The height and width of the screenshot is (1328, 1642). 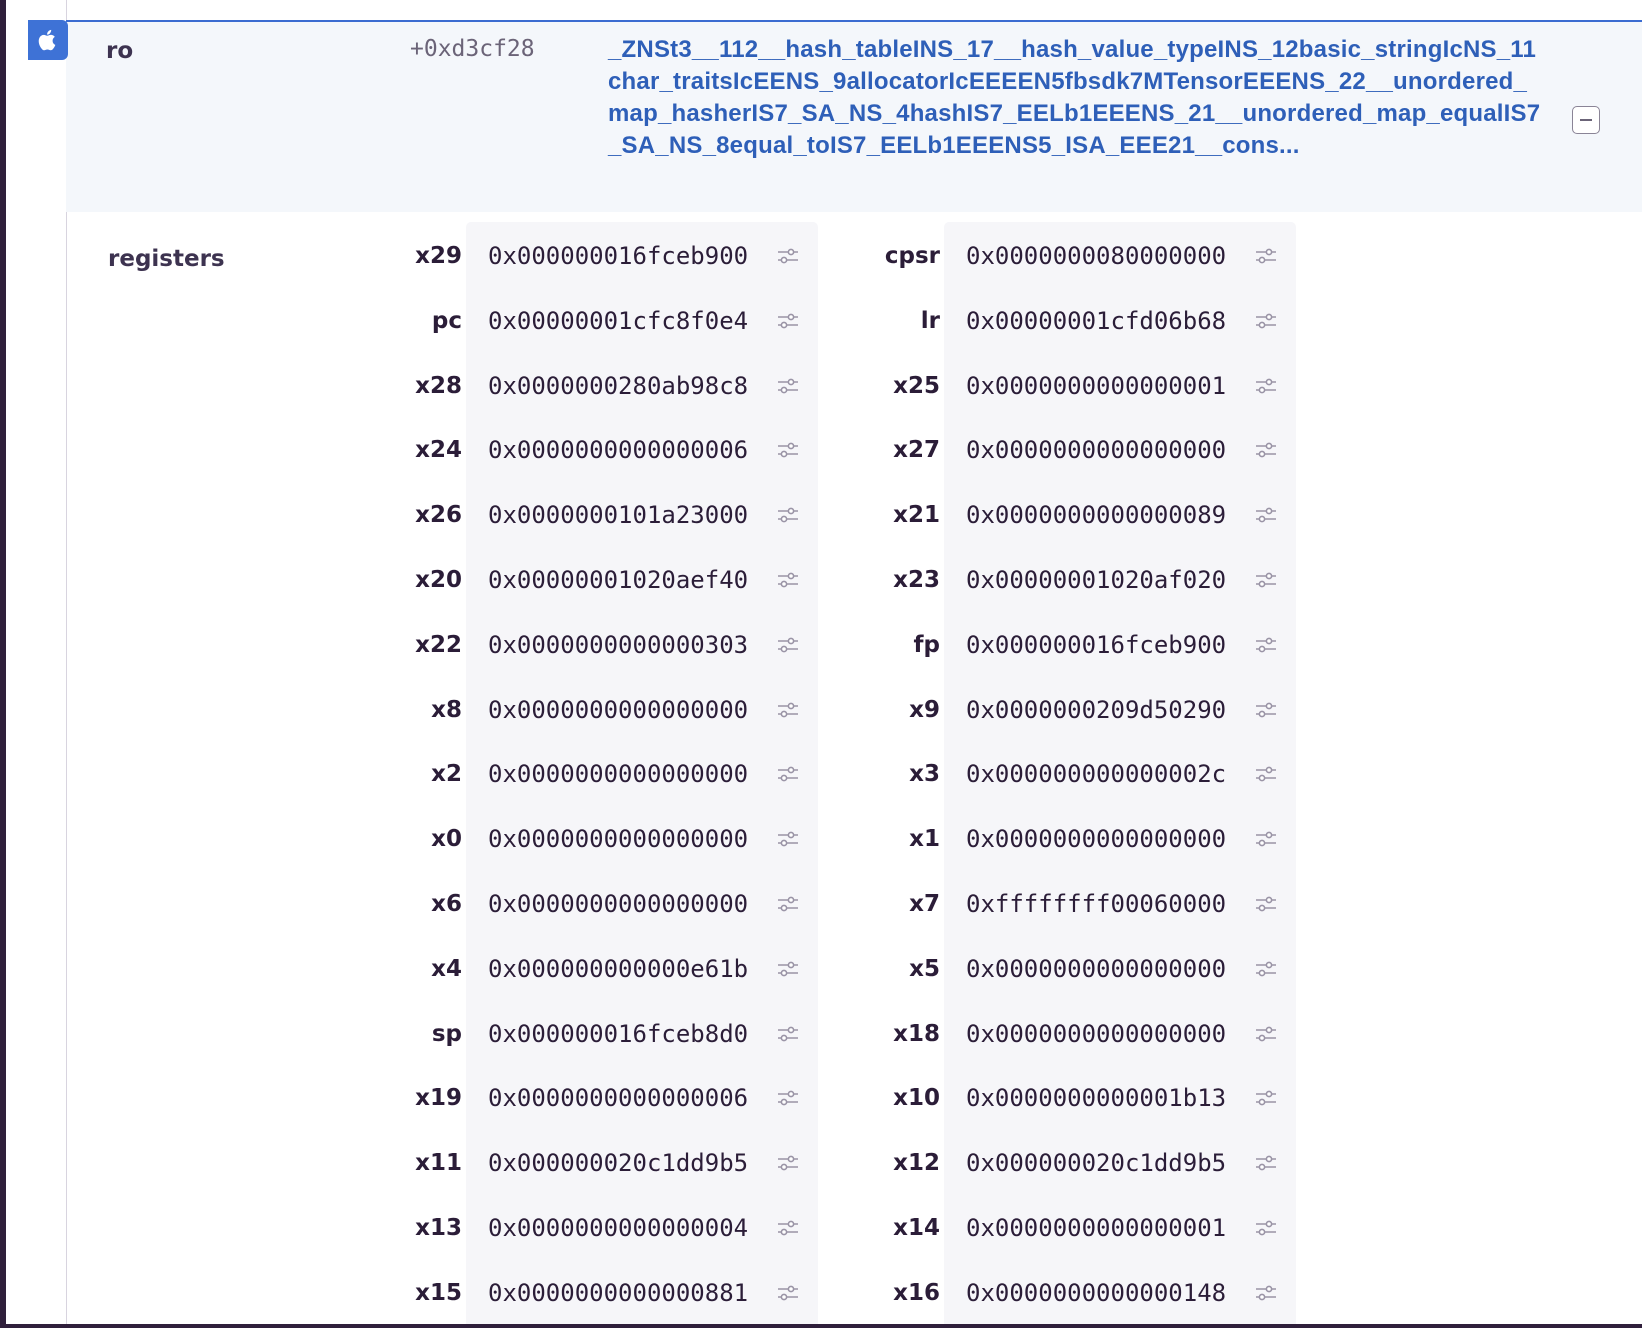 What do you see at coordinates (821, 969) in the screenshot?
I see `register-row: x5 0x0000000000000000` at bounding box center [821, 969].